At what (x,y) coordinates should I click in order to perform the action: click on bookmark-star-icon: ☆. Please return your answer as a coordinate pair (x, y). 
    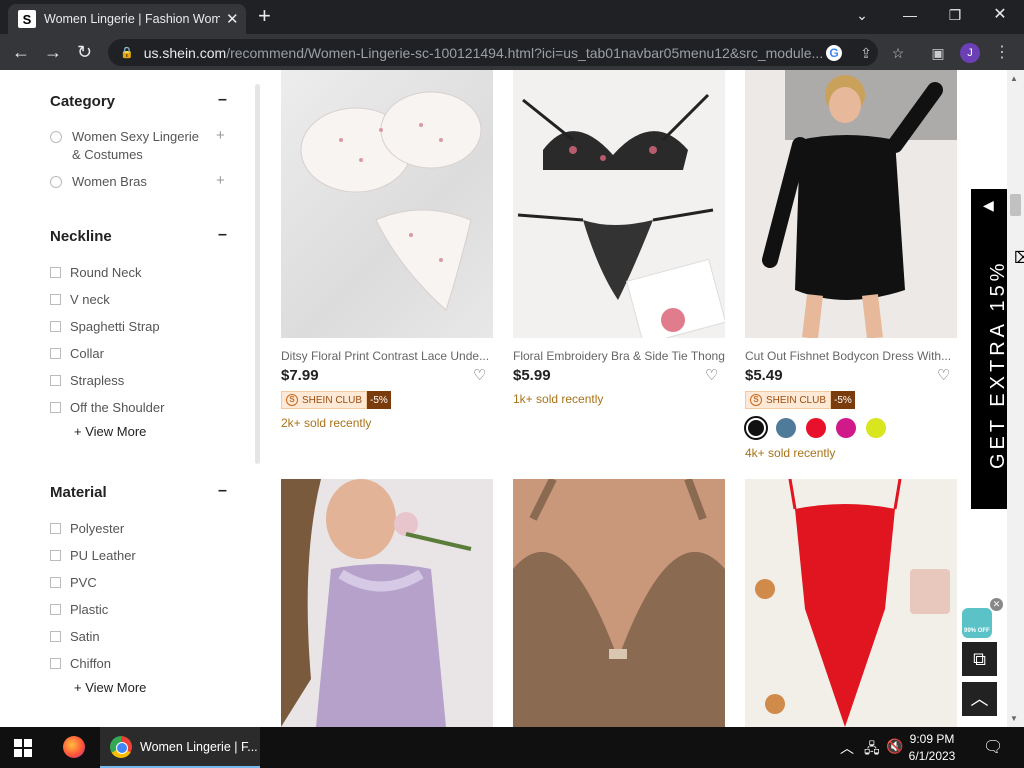
    Looking at the image, I should click on (898, 53).